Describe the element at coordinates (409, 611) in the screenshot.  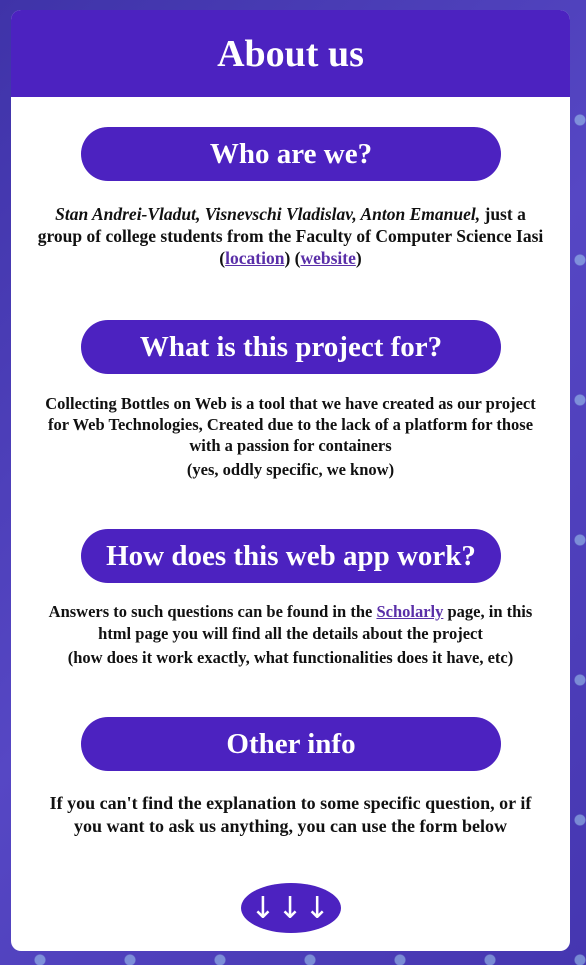
I see `scholarly-link: Scholarly` at that location.